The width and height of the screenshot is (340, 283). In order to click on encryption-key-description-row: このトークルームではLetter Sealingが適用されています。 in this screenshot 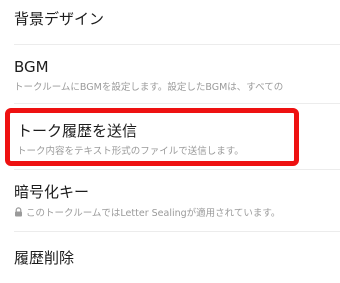, I will do `click(147, 212)`.